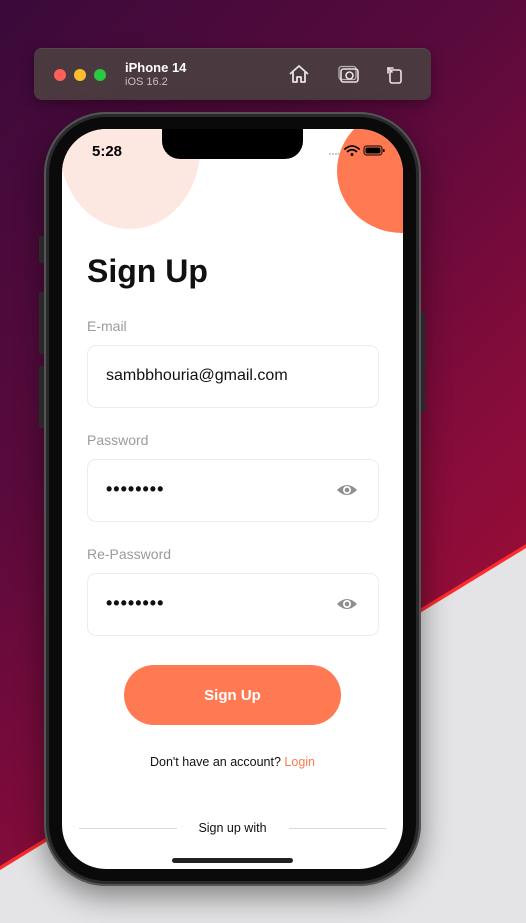 Image resolution: width=526 pixels, height=923 pixels. Describe the element at coordinates (233, 604) in the screenshot. I see `repassword-field: ••••••••` at that location.